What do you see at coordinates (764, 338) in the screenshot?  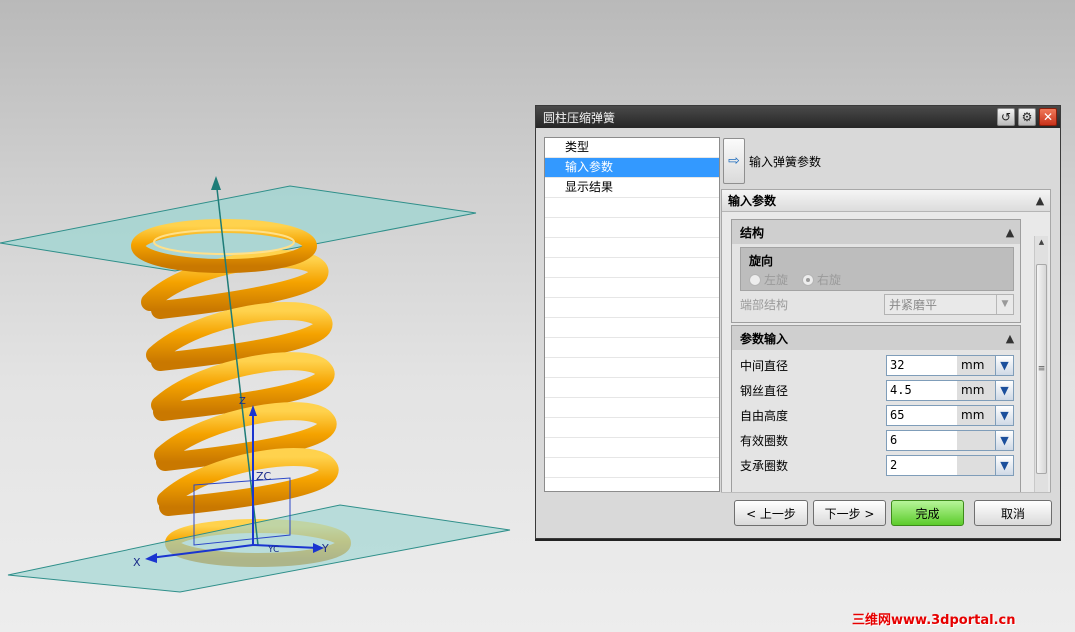 I see `param-input-group-title: 参数输入` at bounding box center [764, 338].